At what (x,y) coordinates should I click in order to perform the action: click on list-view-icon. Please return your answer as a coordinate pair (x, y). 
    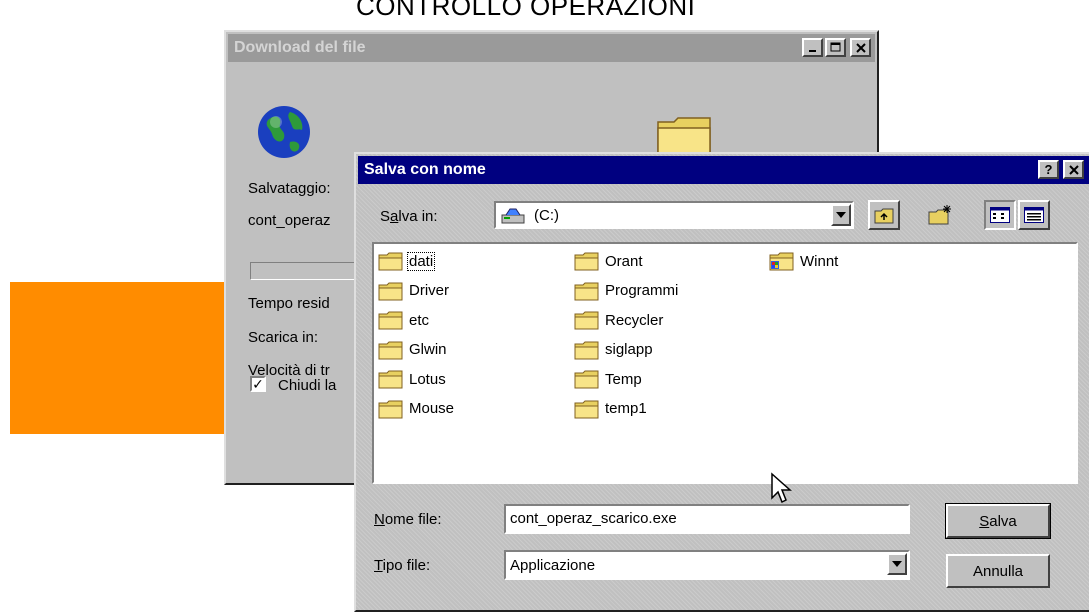
    Looking at the image, I should click on (1000, 215).